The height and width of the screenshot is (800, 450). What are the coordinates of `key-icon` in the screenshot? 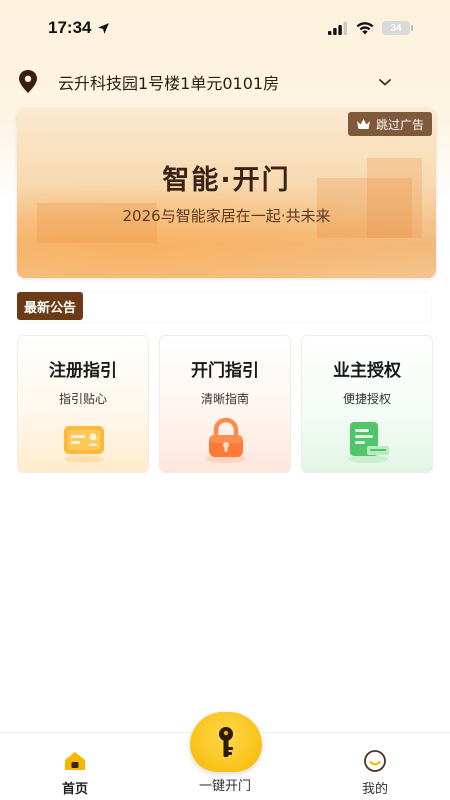 It's located at (226, 742).